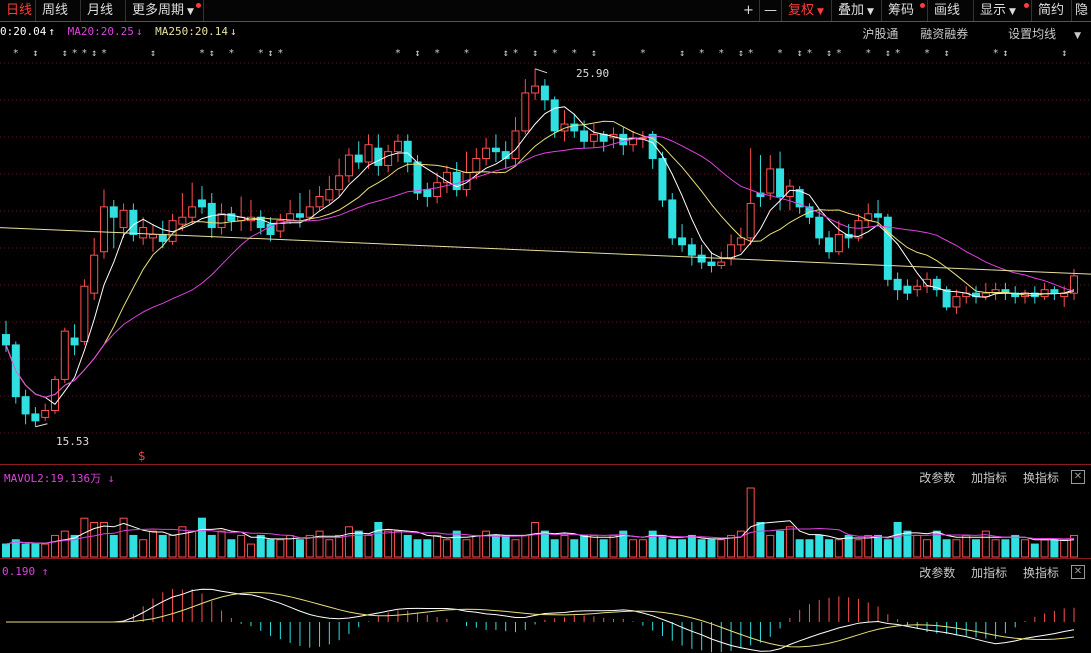 This screenshot has width=1091, height=653. What do you see at coordinates (937, 573) in the screenshot?
I see `ind-edit-params-button: 改参数` at bounding box center [937, 573].